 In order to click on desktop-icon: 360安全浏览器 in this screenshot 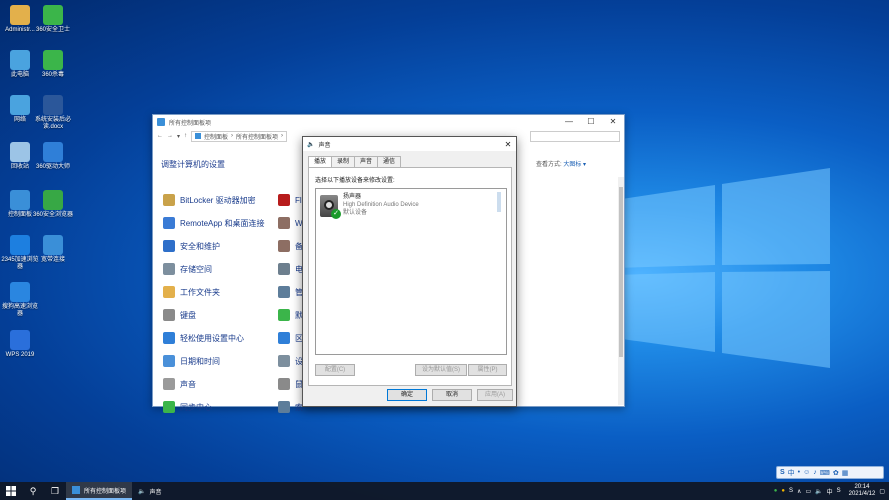, I will do `click(53, 204)`.